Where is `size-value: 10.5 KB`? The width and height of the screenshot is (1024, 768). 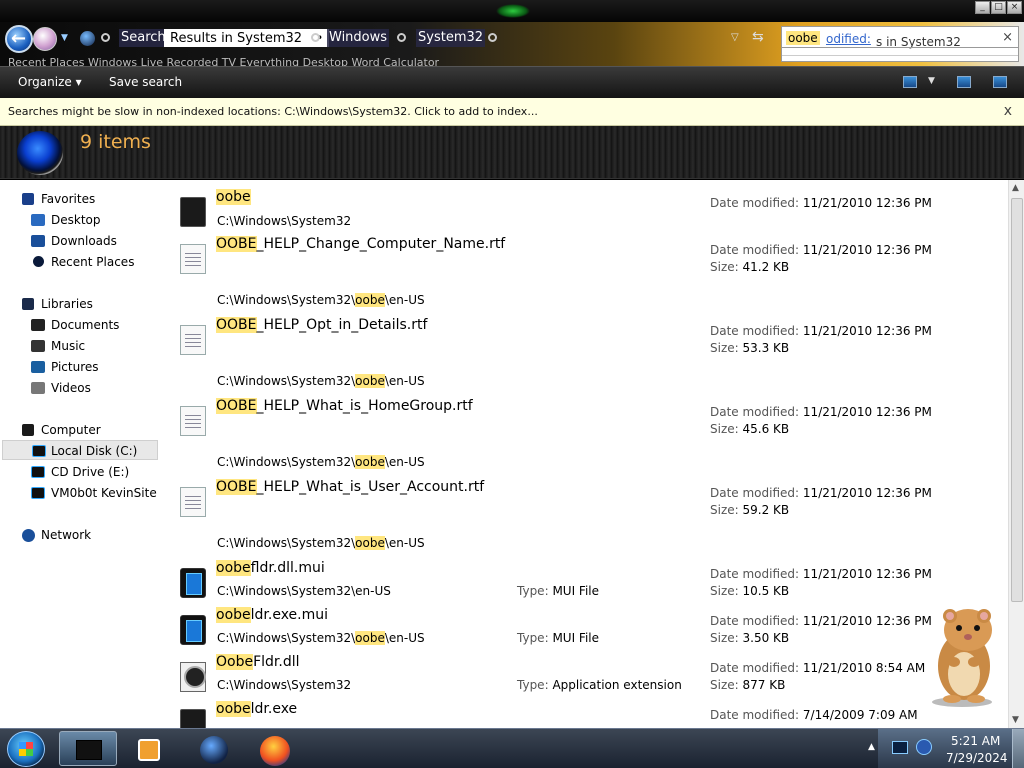
size-value: 10.5 KB is located at coordinates (766, 591).